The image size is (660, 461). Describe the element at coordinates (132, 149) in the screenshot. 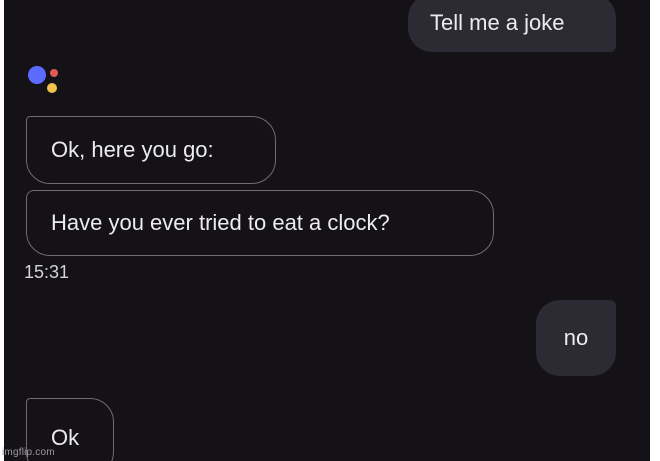

I see `assistant-message-text: Ok, here you go:` at that location.